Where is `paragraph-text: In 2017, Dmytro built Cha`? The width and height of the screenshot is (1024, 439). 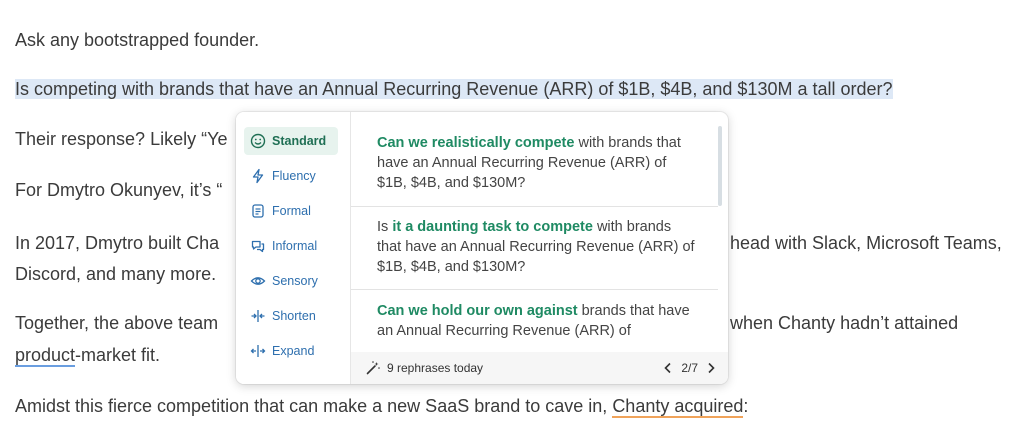
paragraph-text: In 2017, Dmytro built Cha is located at coordinates (117, 243).